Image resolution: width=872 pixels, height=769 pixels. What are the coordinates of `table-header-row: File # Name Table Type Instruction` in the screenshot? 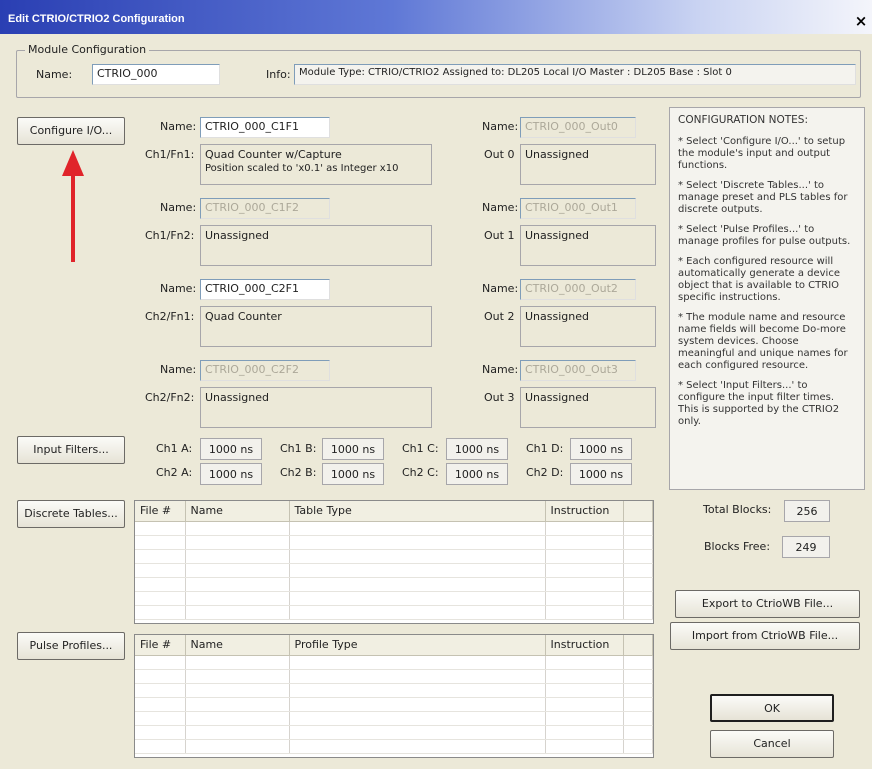 It's located at (394, 511).